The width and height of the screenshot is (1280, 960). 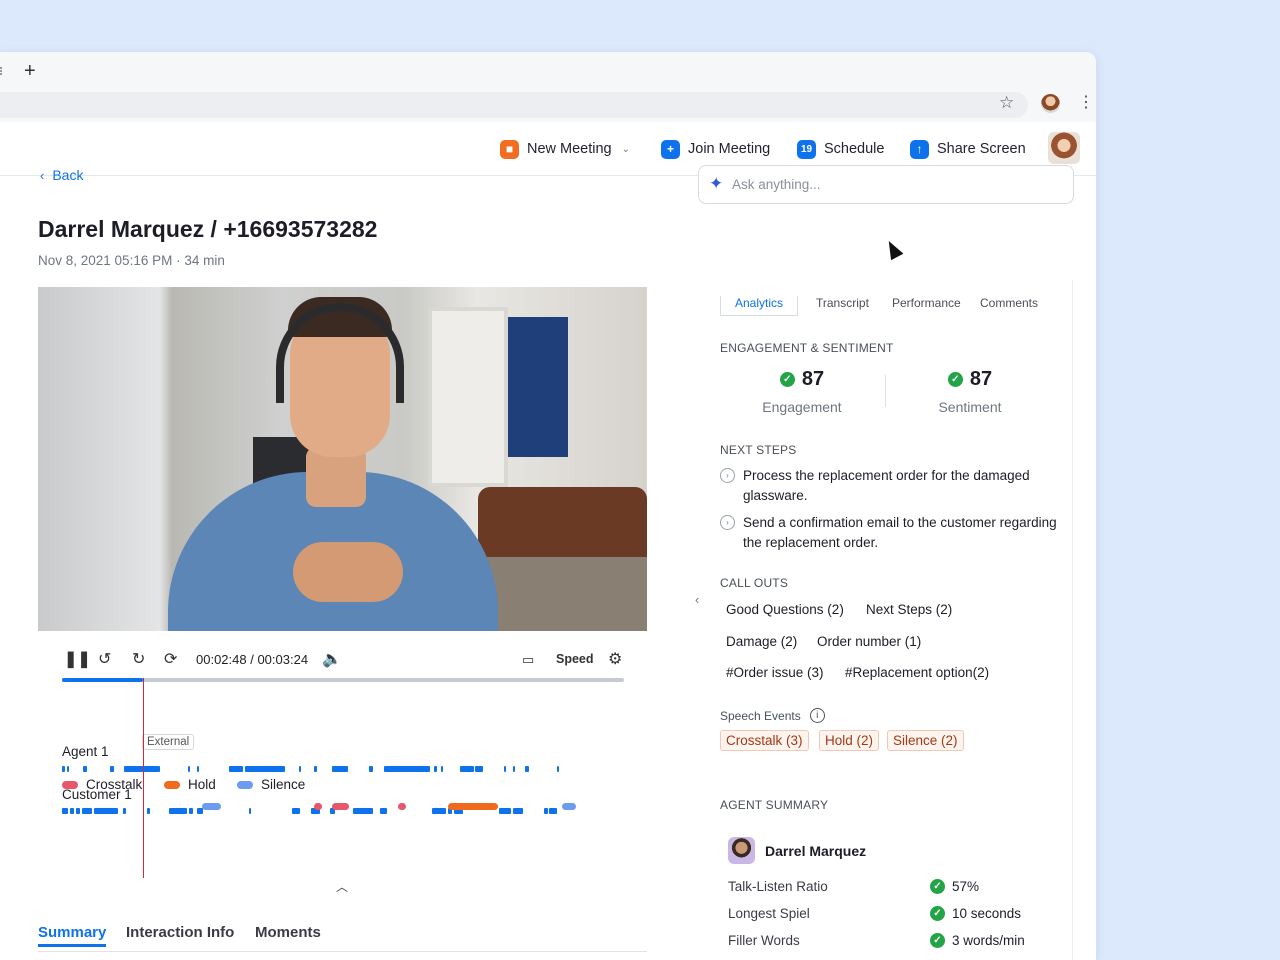 I want to click on callout-tag: #Replacement option(2), so click(x=917, y=672).